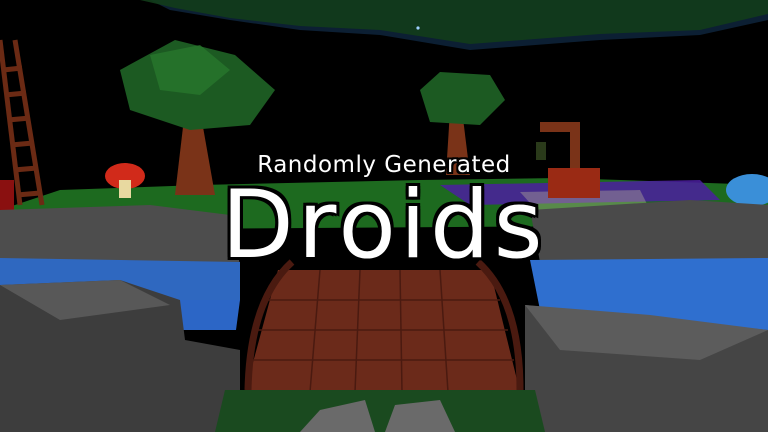  What do you see at coordinates (380, 411) in the screenshot?
I see `front-grass` at bounding box center [380, 411].